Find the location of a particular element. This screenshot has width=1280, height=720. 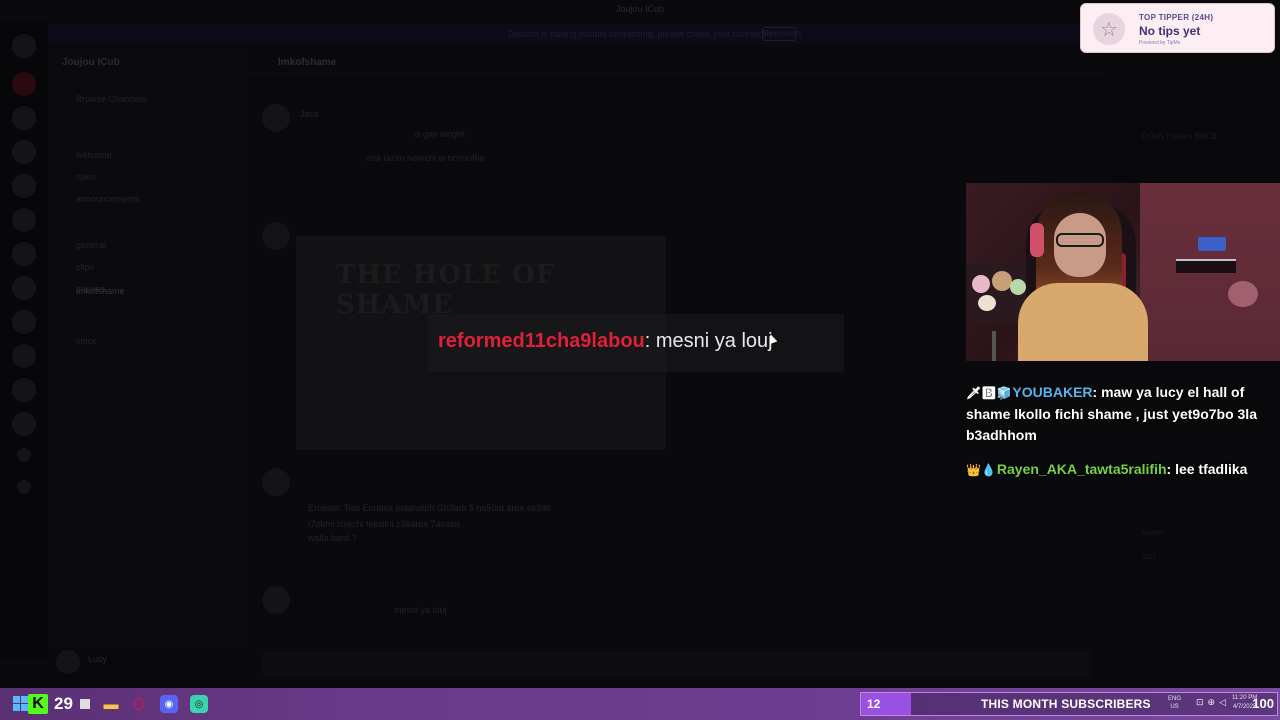

message-author: Jace is located at coordinates (309, 114).